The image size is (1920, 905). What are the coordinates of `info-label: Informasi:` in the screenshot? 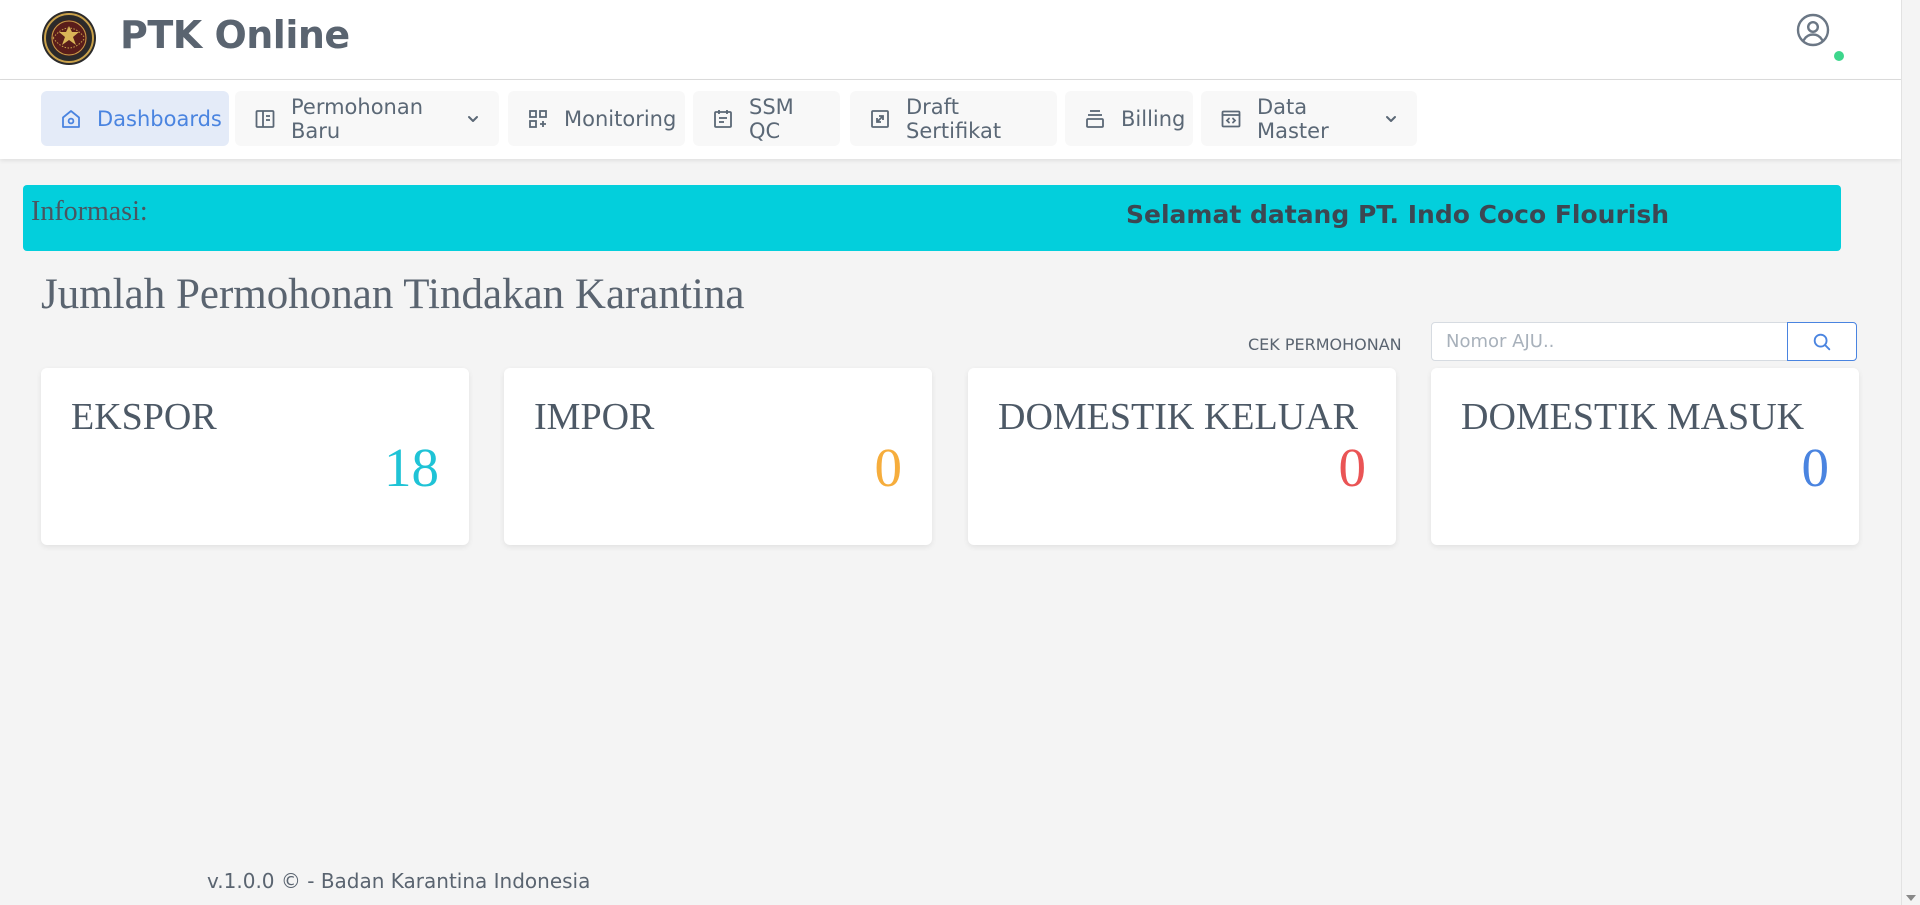 It's located at (89, 211).